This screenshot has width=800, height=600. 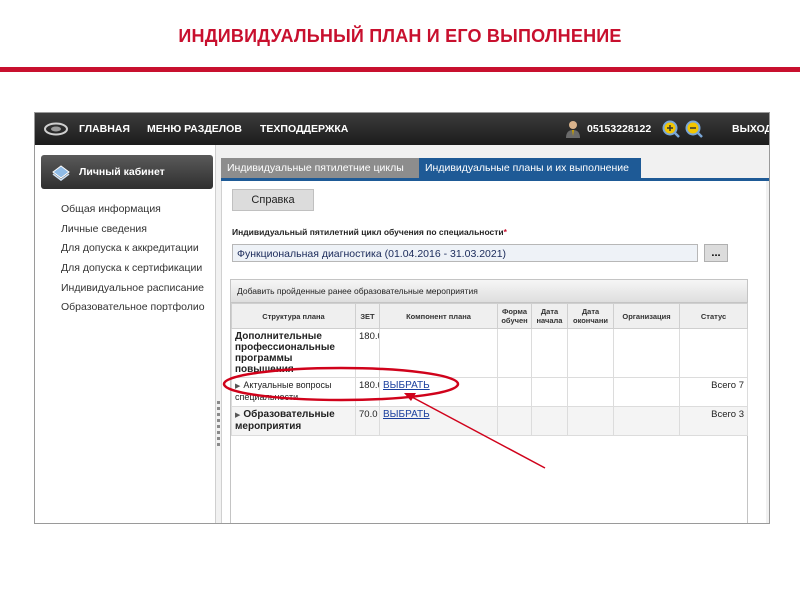 I want to click on slide-title: ИНДИВИДУАЛЬНЫЙ ПЛАН И ЕГО ВЫПОЛНЕНИЕ, so click(x=400, y=36).